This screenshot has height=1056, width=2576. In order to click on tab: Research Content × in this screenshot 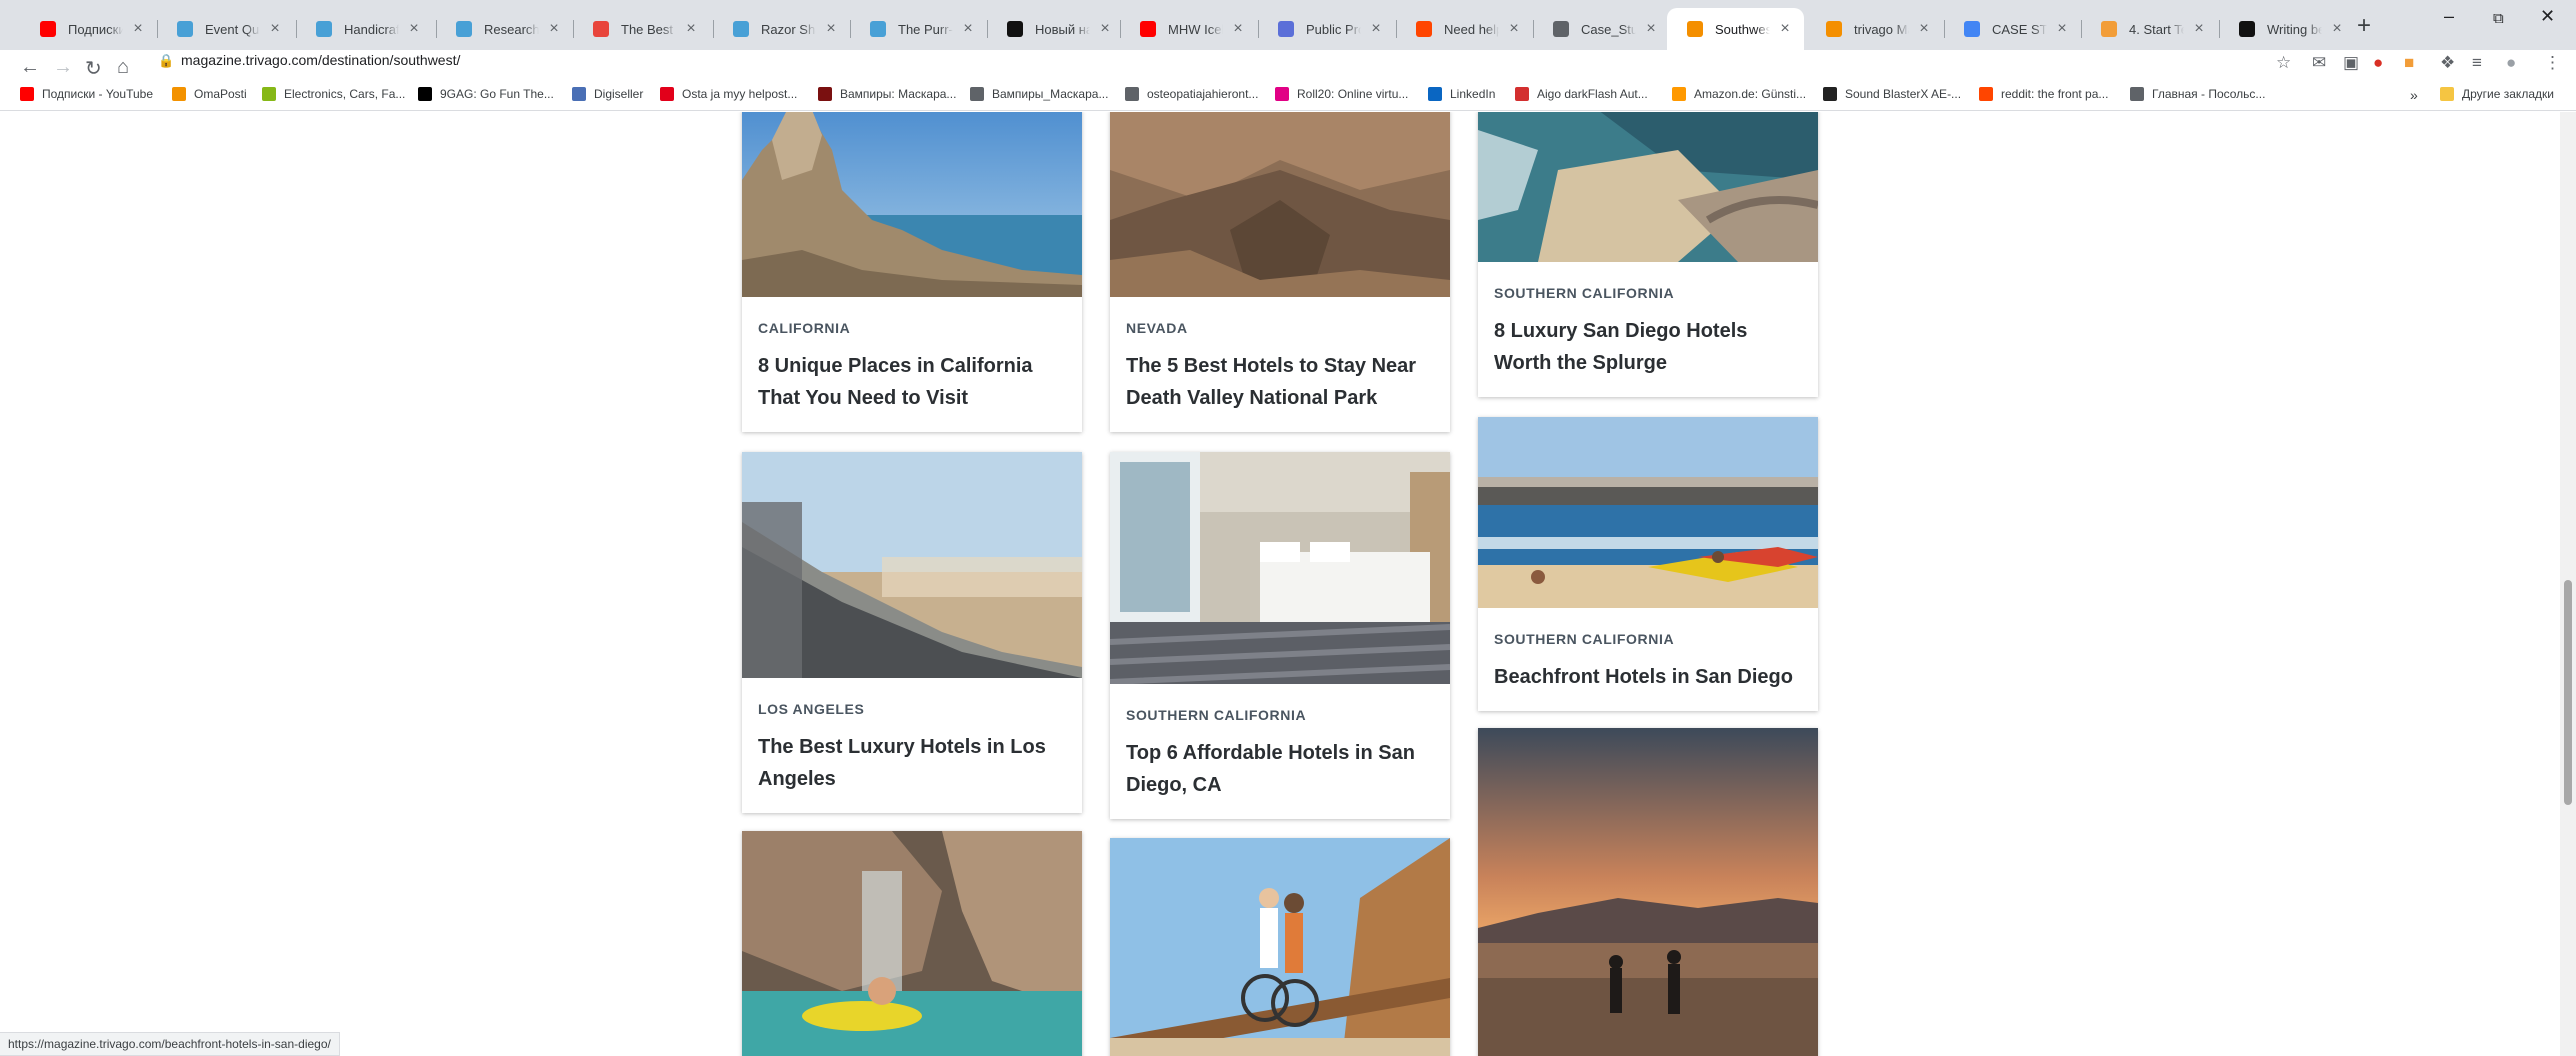, I will do `click(504, 29)`.